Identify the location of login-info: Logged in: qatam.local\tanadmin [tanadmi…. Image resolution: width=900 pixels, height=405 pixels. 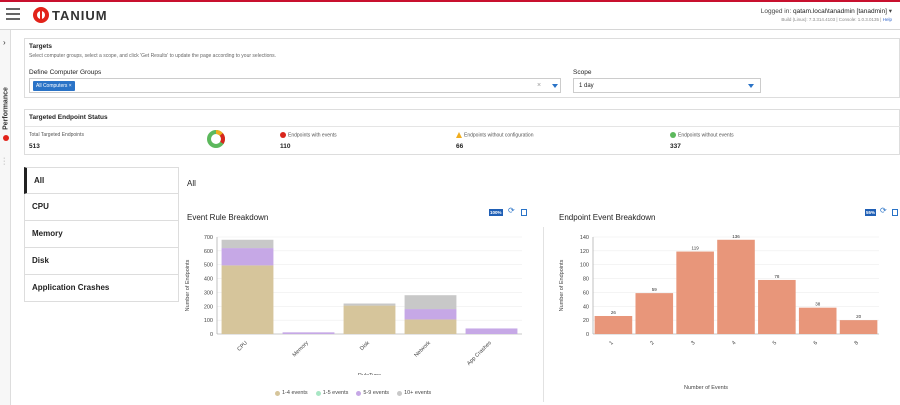
(826, 14).